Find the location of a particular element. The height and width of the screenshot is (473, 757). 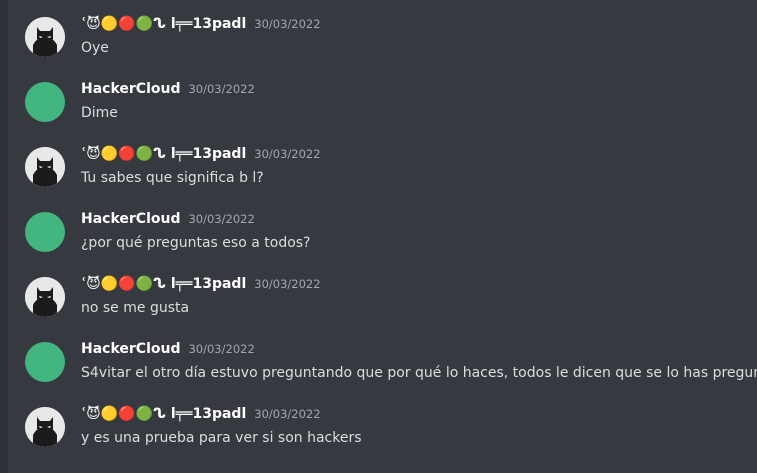

message-text: Tu sabes que significa b l? is located at coordinates (172, 178).